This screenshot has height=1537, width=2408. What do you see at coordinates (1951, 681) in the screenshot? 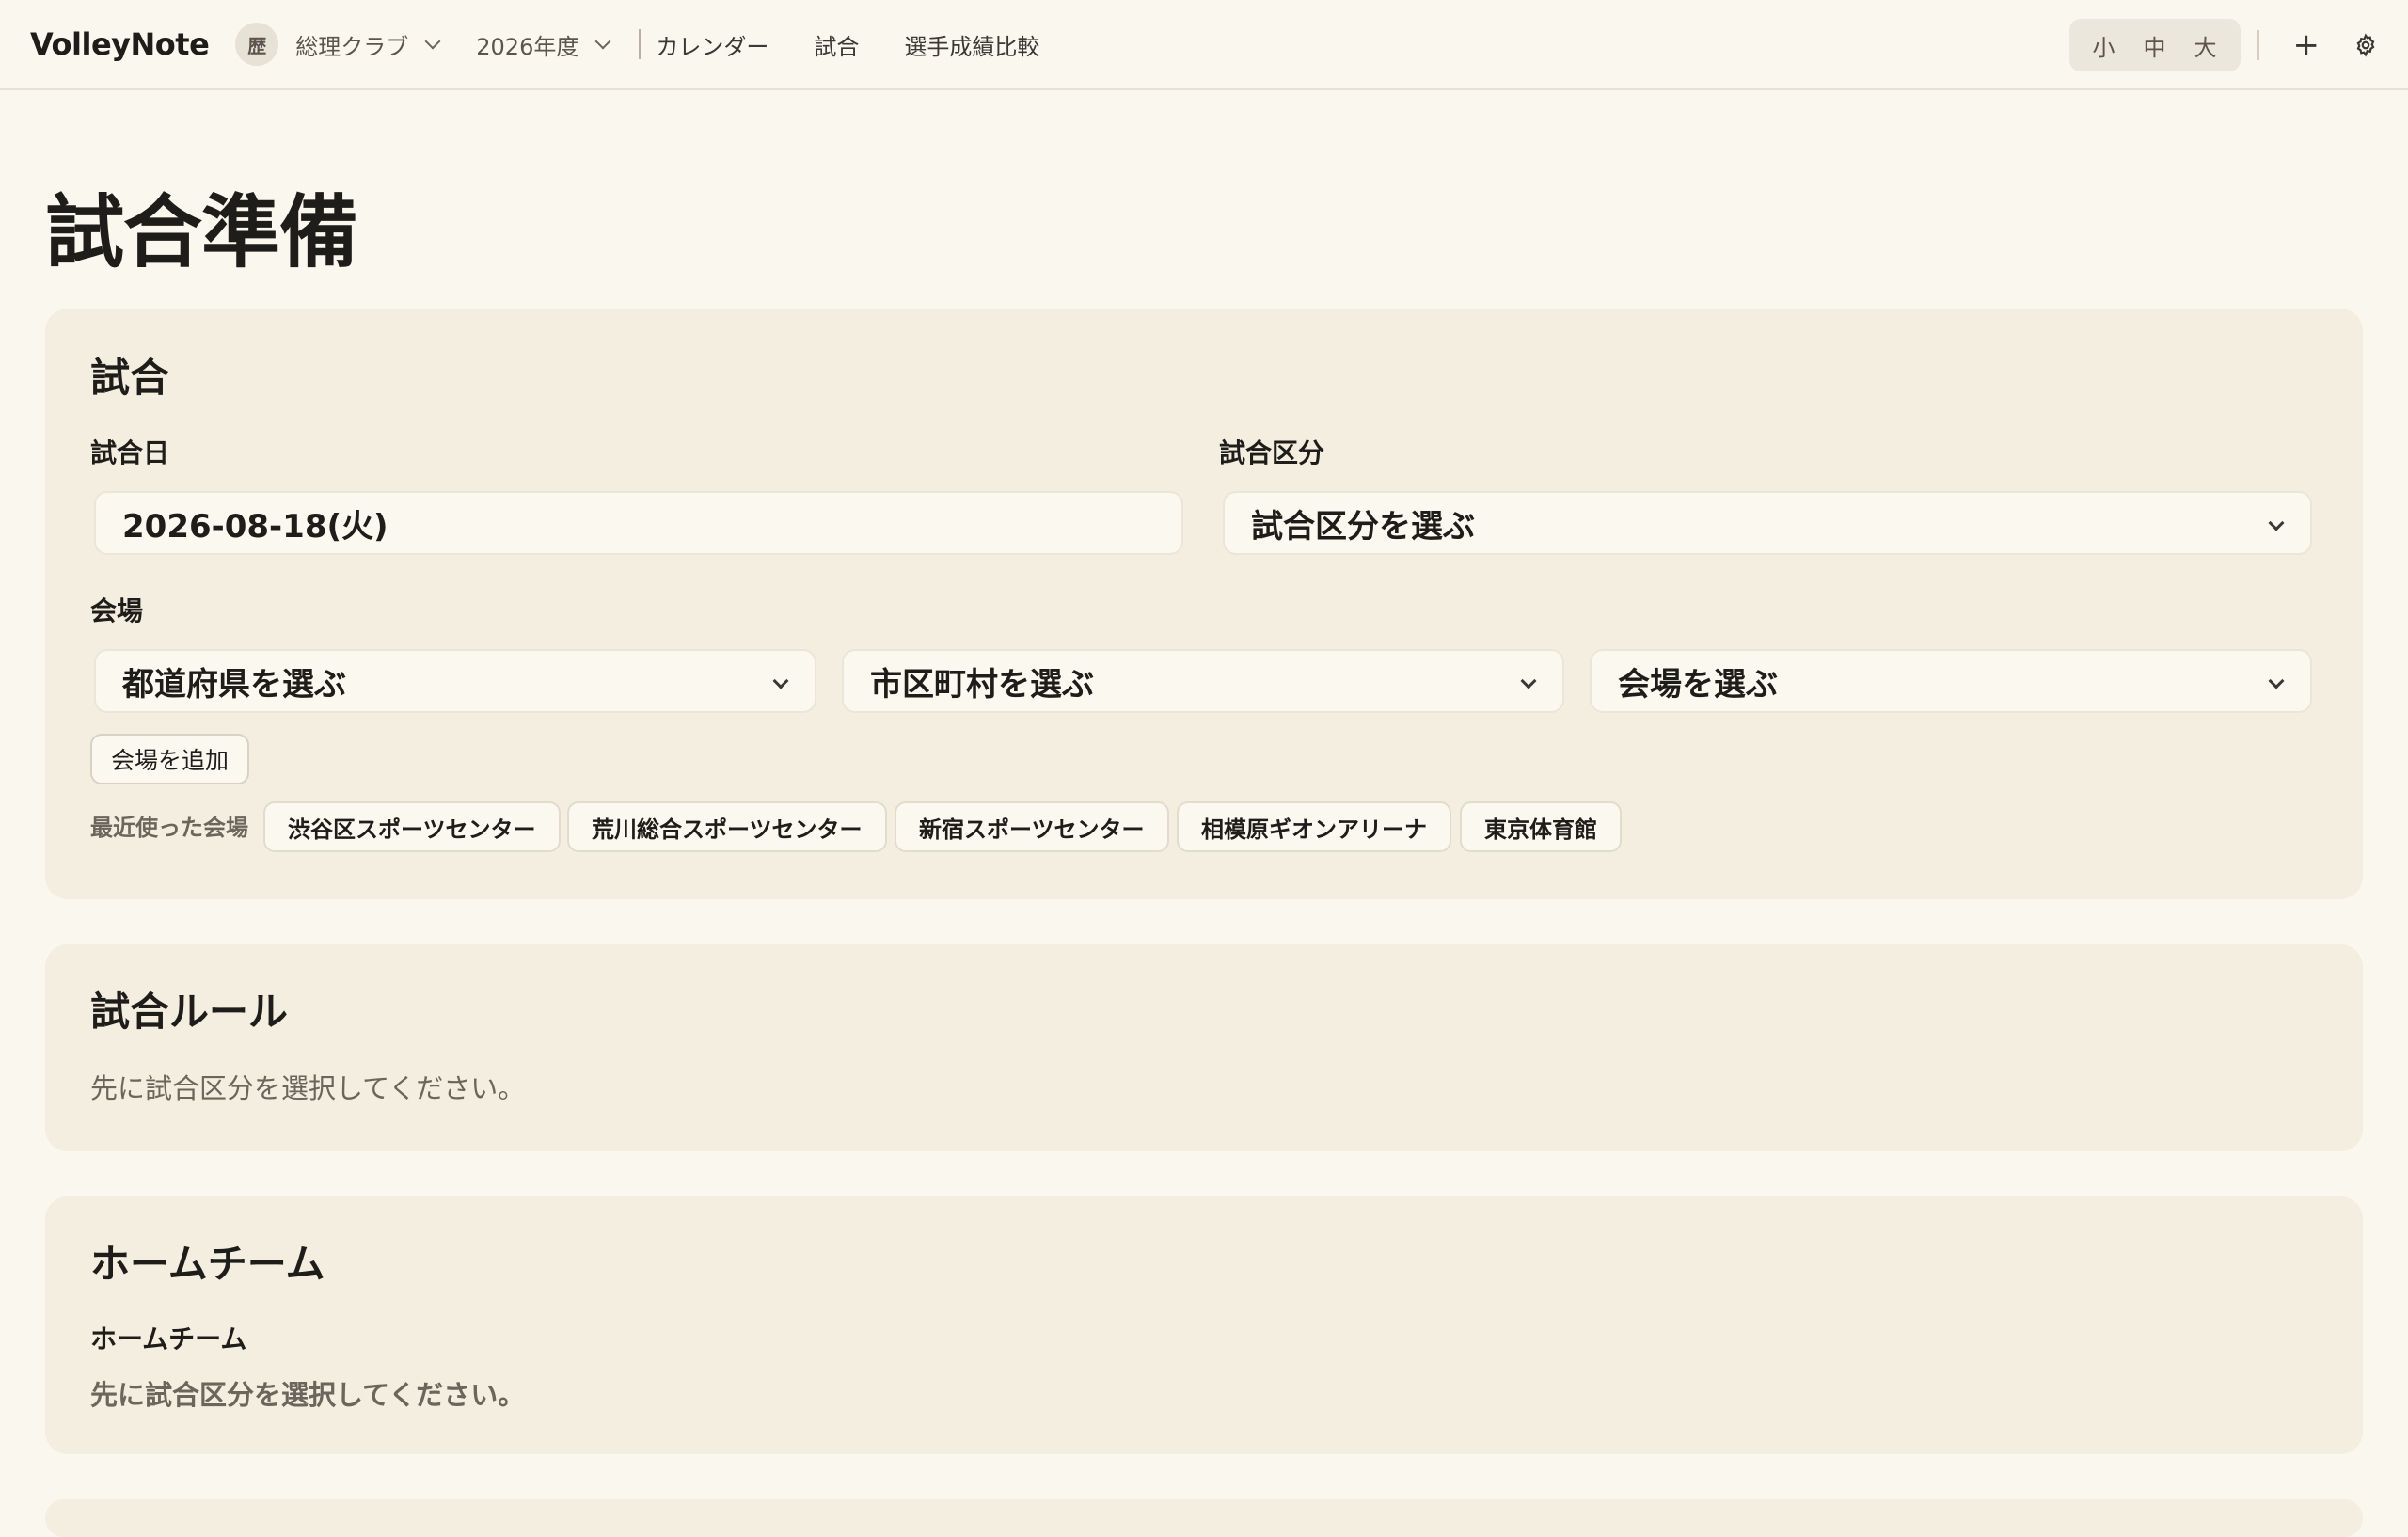
I see `venue-select: 会場を選ぶ` at bounding box center [1951, 681].